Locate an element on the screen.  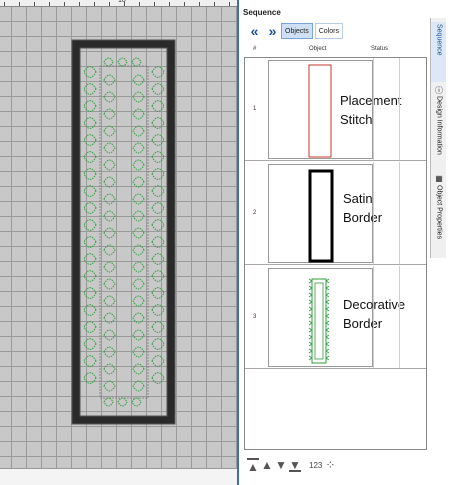
sequence-tool-icon: ⁘ is located at coordinates (330, 465).